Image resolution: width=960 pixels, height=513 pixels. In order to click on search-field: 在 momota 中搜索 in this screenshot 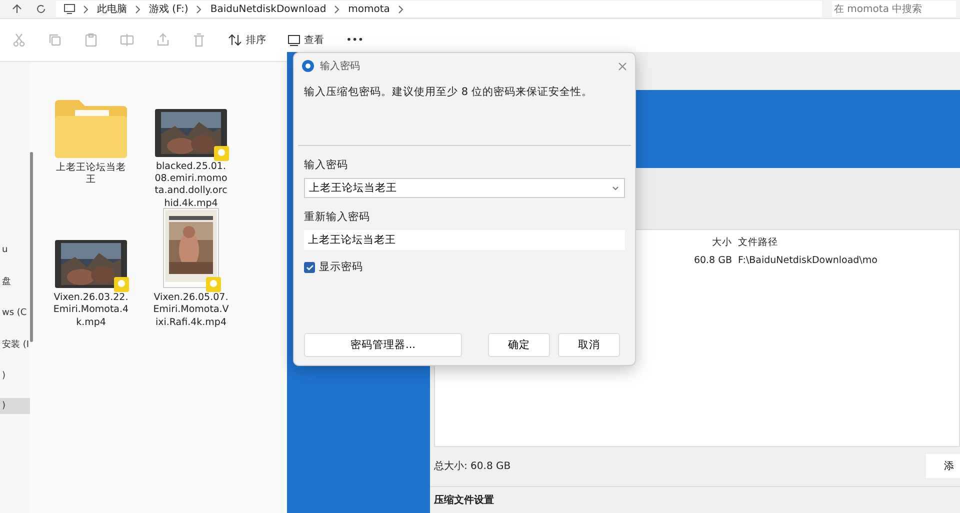, I will do `click(894, 9)`.